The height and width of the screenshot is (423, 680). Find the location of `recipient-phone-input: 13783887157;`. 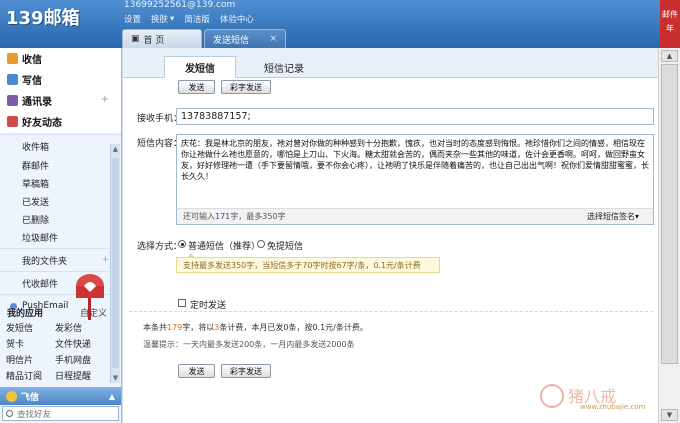

recipient-phone-input: 13783887157; is located at coordinates (415, 116).